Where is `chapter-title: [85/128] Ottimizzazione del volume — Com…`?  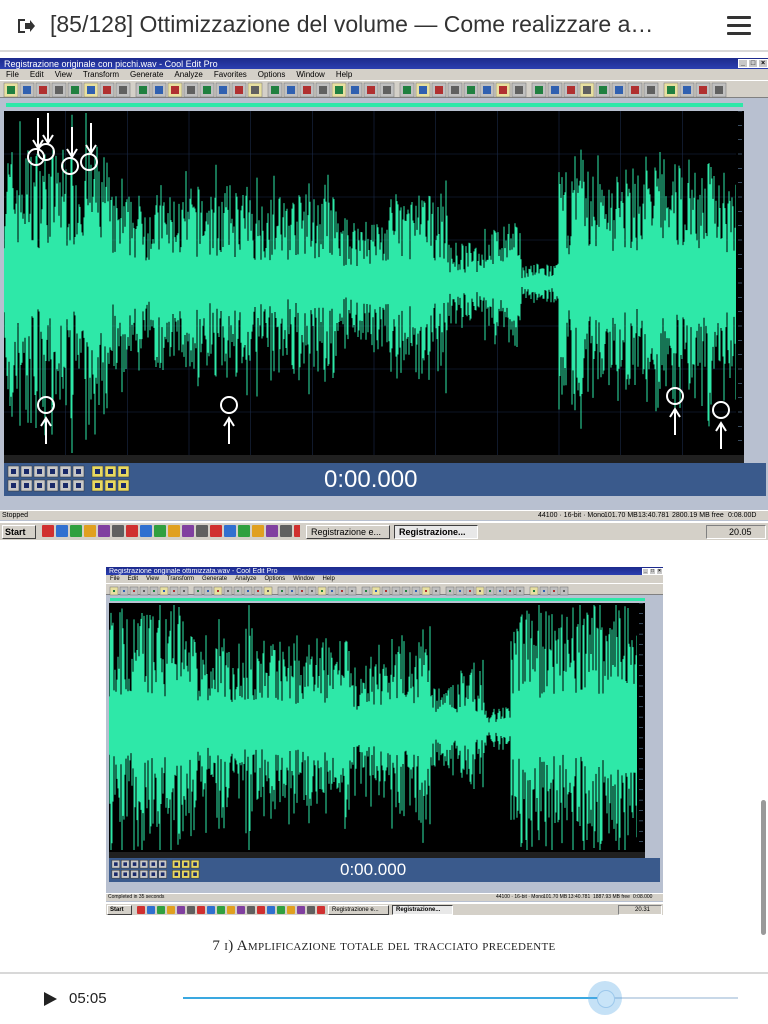
chapter-title: [85/128] Ottimizzazione del volume — Com… is located at coordinates (352, 24).